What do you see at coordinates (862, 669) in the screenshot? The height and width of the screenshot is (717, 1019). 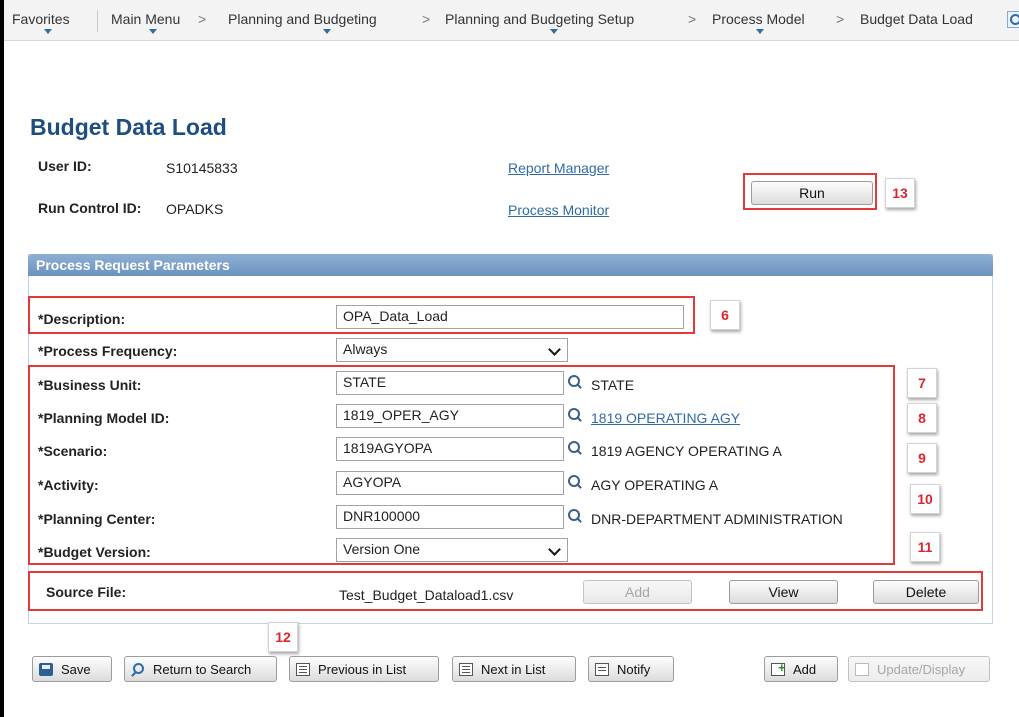 I see `update-display-icon` at bounding box center [862, 669].